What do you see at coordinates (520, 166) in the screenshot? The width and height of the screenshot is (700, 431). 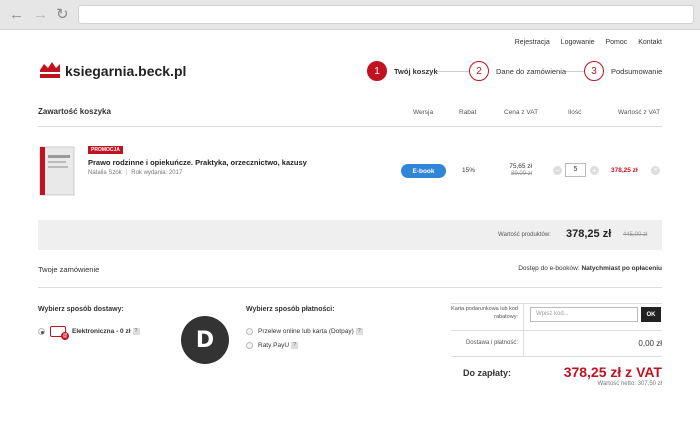 I see `price-value: 75,65 zł` at bounding box center [520, 166].